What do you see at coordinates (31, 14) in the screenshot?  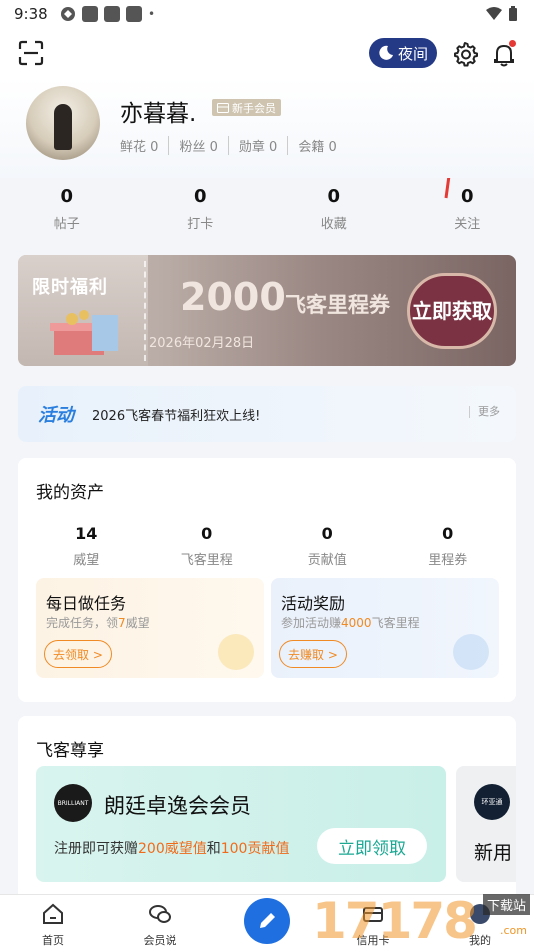 I see `status-time: 9:38` at bounding box center [31, 14].